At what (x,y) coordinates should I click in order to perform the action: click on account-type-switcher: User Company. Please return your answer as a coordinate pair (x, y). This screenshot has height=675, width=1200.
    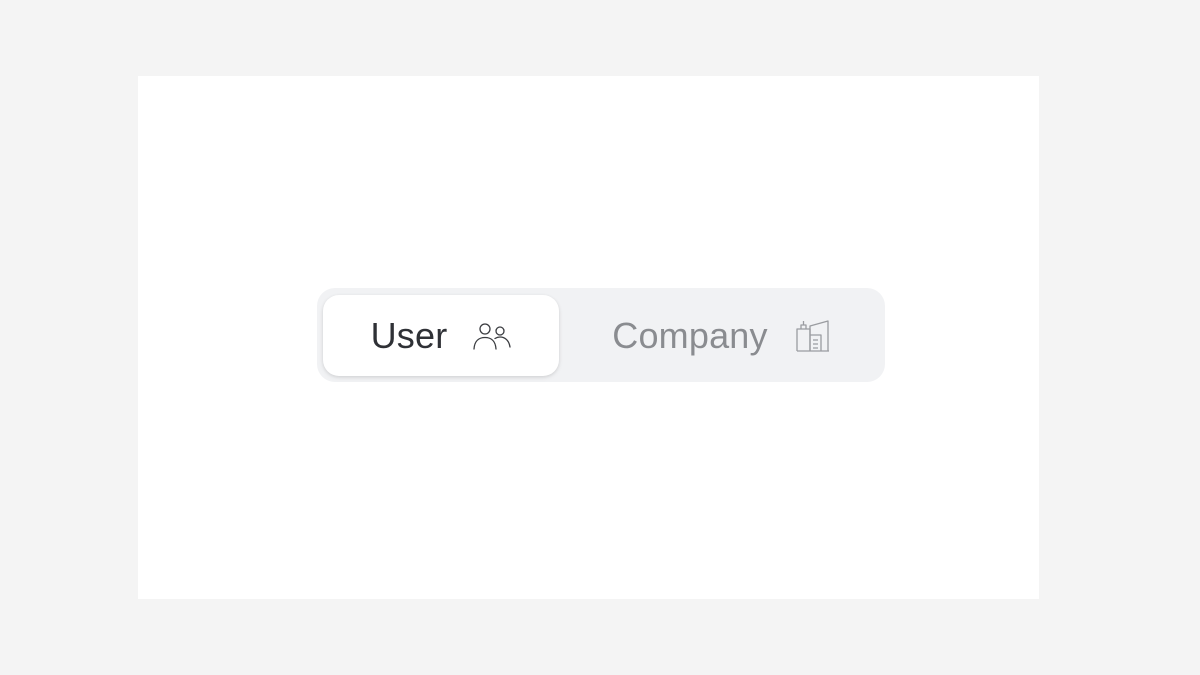
    Looking at the image, I should click on (601, 335).